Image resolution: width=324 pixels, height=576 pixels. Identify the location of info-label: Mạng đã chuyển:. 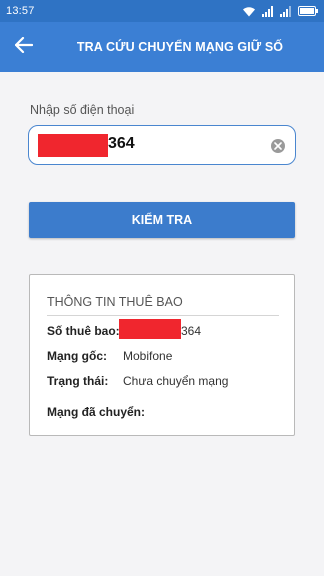
(96, 412).